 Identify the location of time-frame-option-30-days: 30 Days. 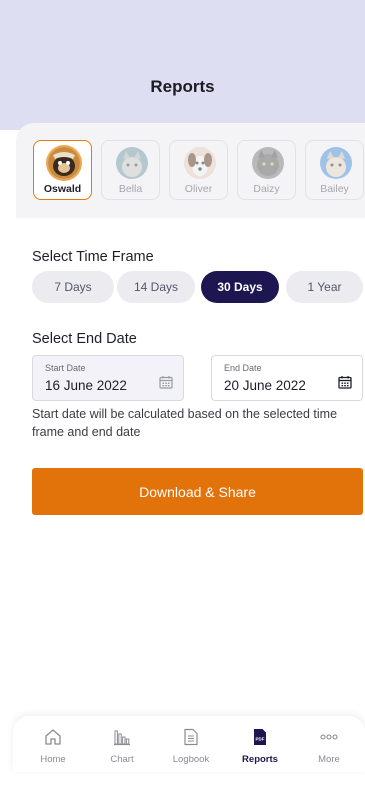
(240, 287).